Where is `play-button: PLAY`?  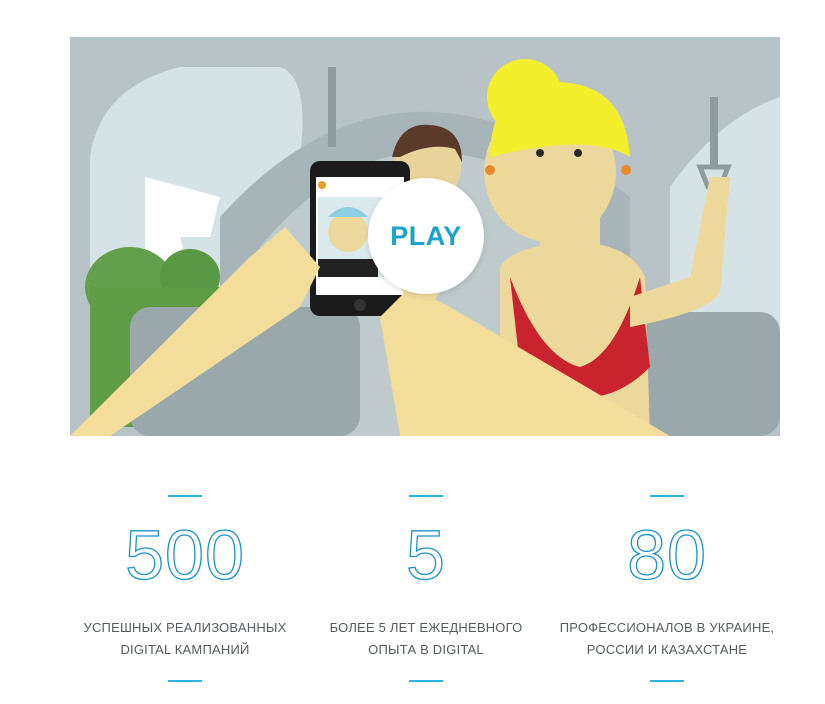
play-button: PLAY is located at coordinates (426, 236).